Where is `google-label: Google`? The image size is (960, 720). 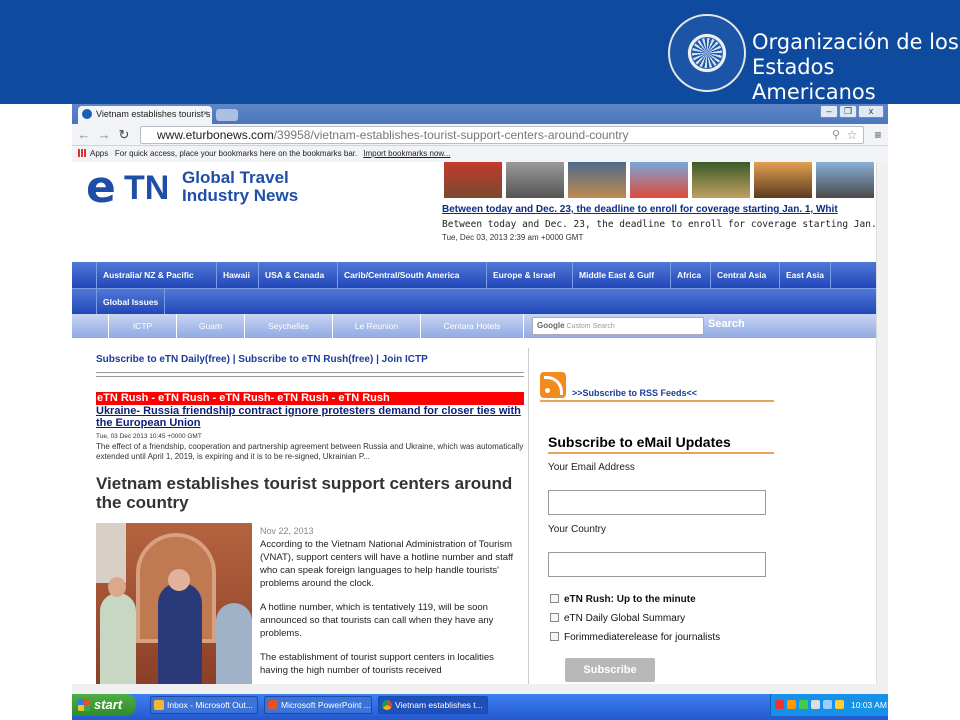
google-label: Google is located at coordinates (551, 325).